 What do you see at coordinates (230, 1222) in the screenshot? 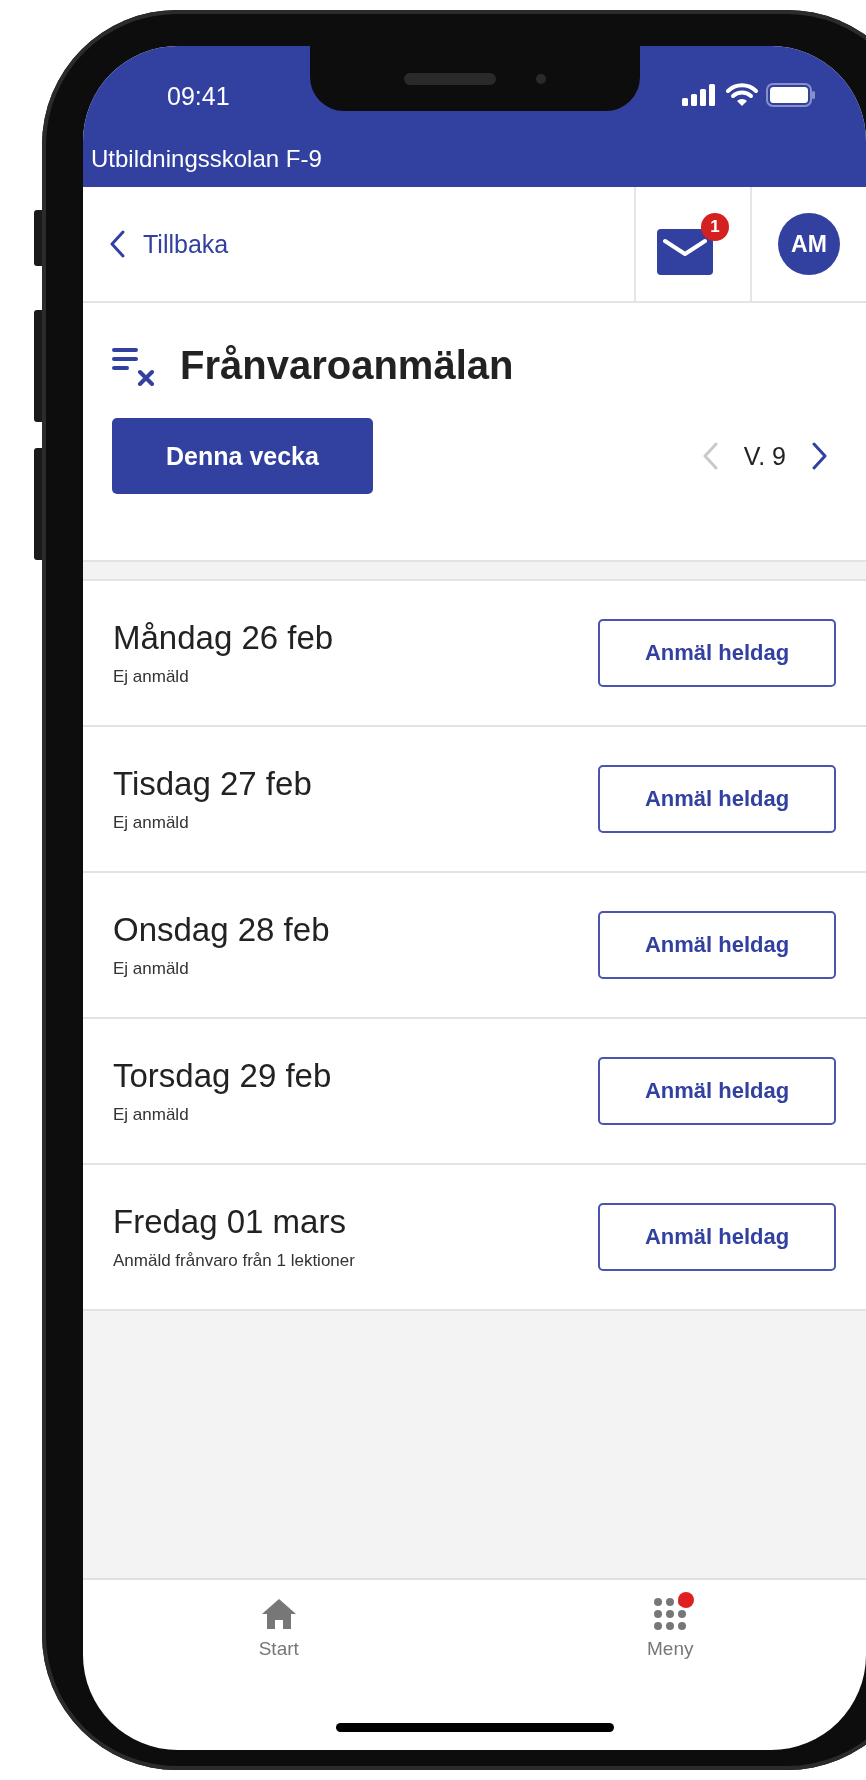
I see `day-date: Fredag 01 mars` at bounding box center [230, 1222].